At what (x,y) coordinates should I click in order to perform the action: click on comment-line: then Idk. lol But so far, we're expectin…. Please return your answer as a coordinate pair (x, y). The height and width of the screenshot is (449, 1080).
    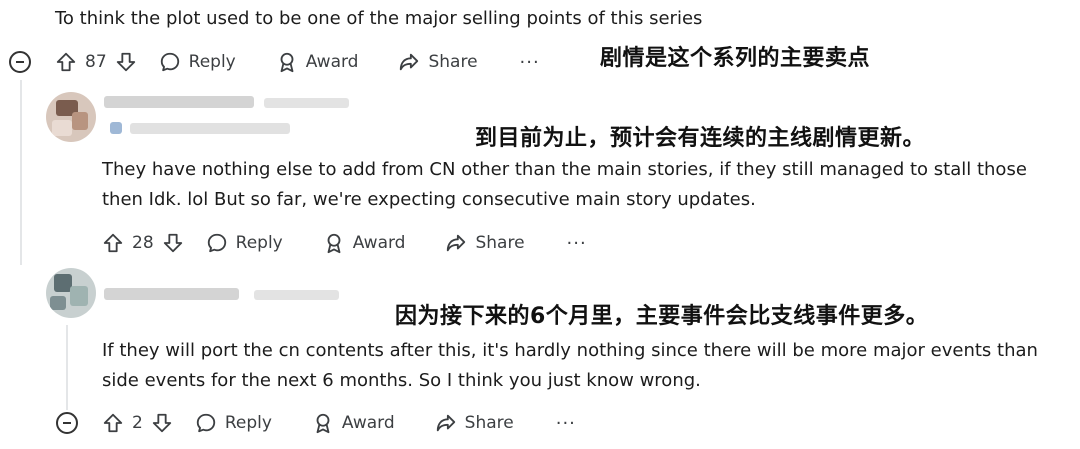
    Looking at the image, I should click on (429, 199).